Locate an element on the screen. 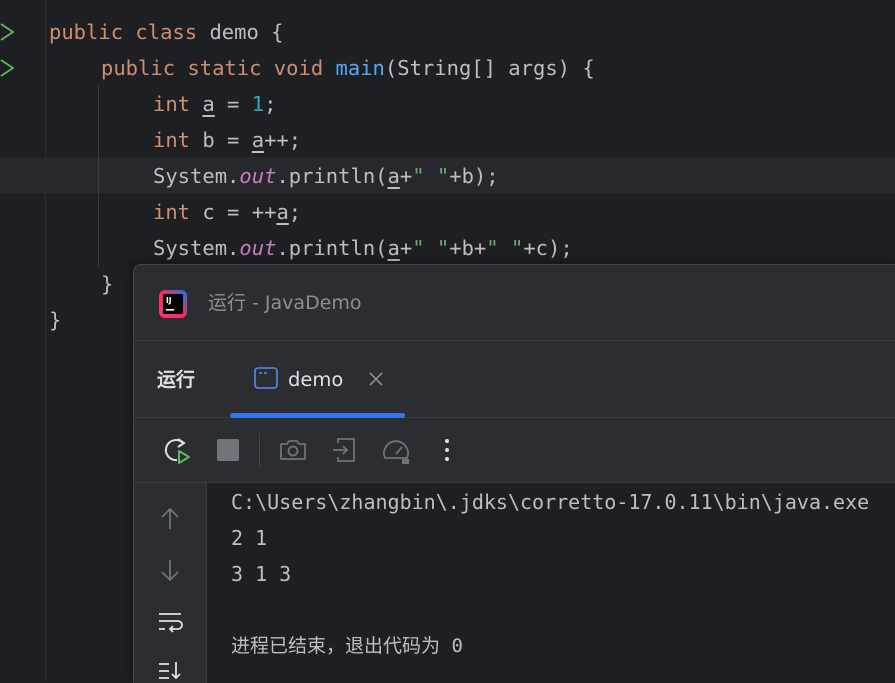 The width and height of the screenshot is (895, 683). tool-window-label: 运行 is located at coordinates (176, 380).